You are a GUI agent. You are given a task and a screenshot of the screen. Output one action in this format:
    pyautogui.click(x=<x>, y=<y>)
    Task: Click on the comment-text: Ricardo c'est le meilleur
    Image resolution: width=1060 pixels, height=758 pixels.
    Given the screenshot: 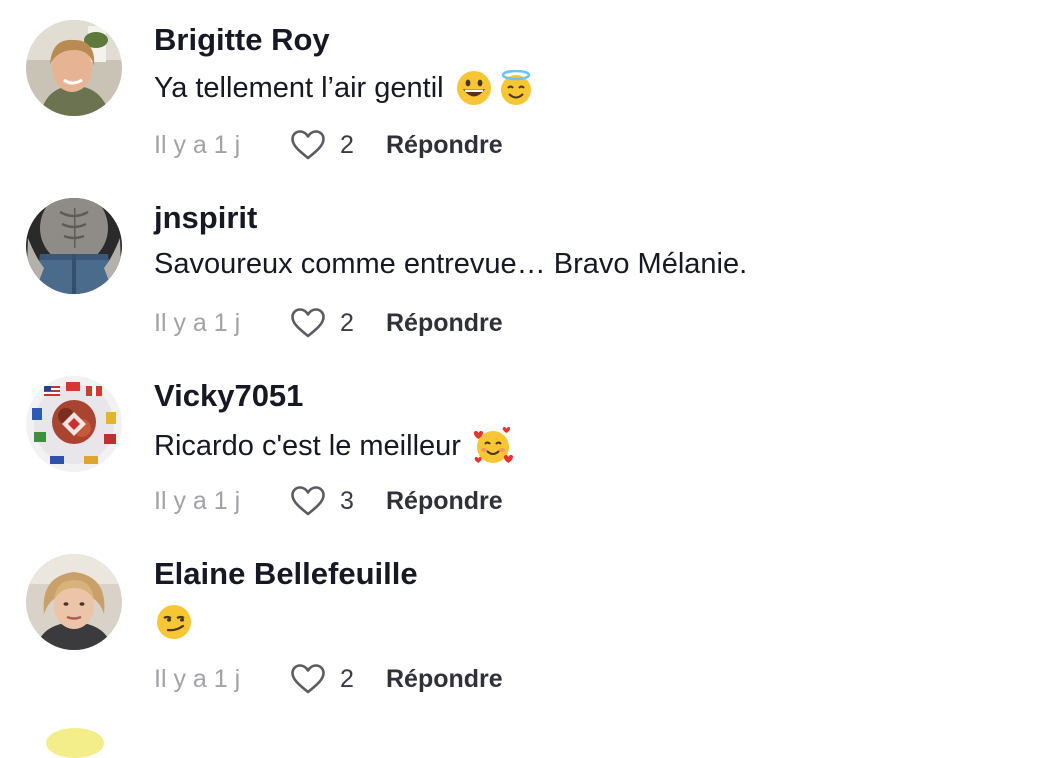 What is the action you would take?
    pyautogui.click(x=334, y=446)
    